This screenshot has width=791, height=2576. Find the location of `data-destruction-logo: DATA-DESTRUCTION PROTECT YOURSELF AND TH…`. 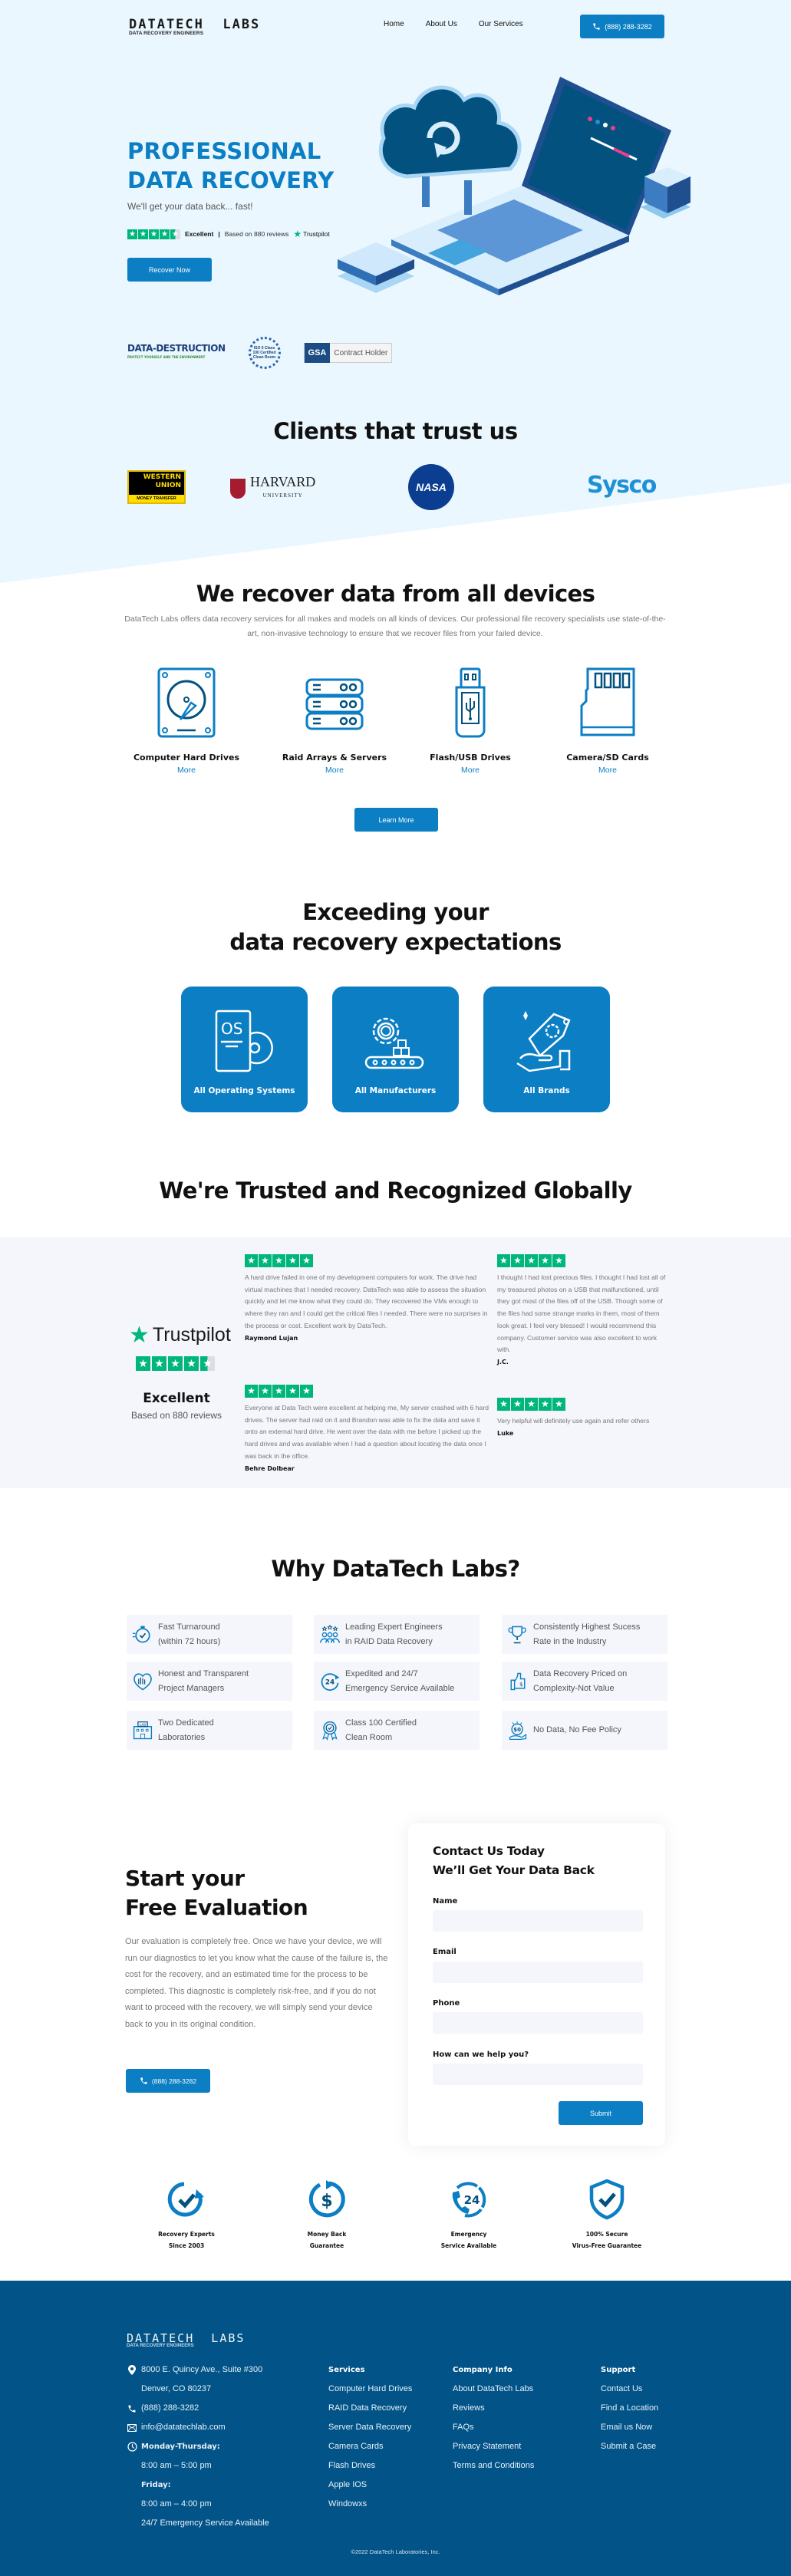

data-destruction-logo: DATA-DESTRUCTION PROTECT YOURSELF AND TH… is located at coordinates (176, 353).